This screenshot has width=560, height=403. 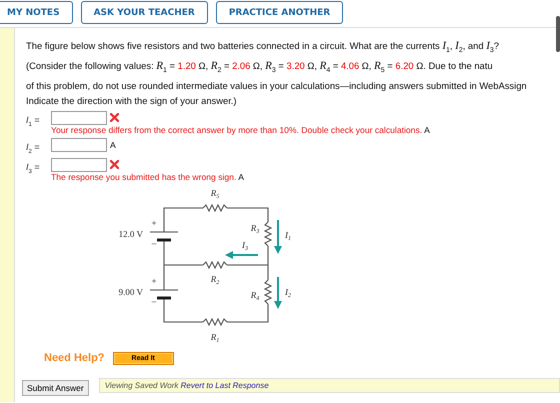 I want to click on status-text: Viewing Saved Work, so click(x=142, y=385).